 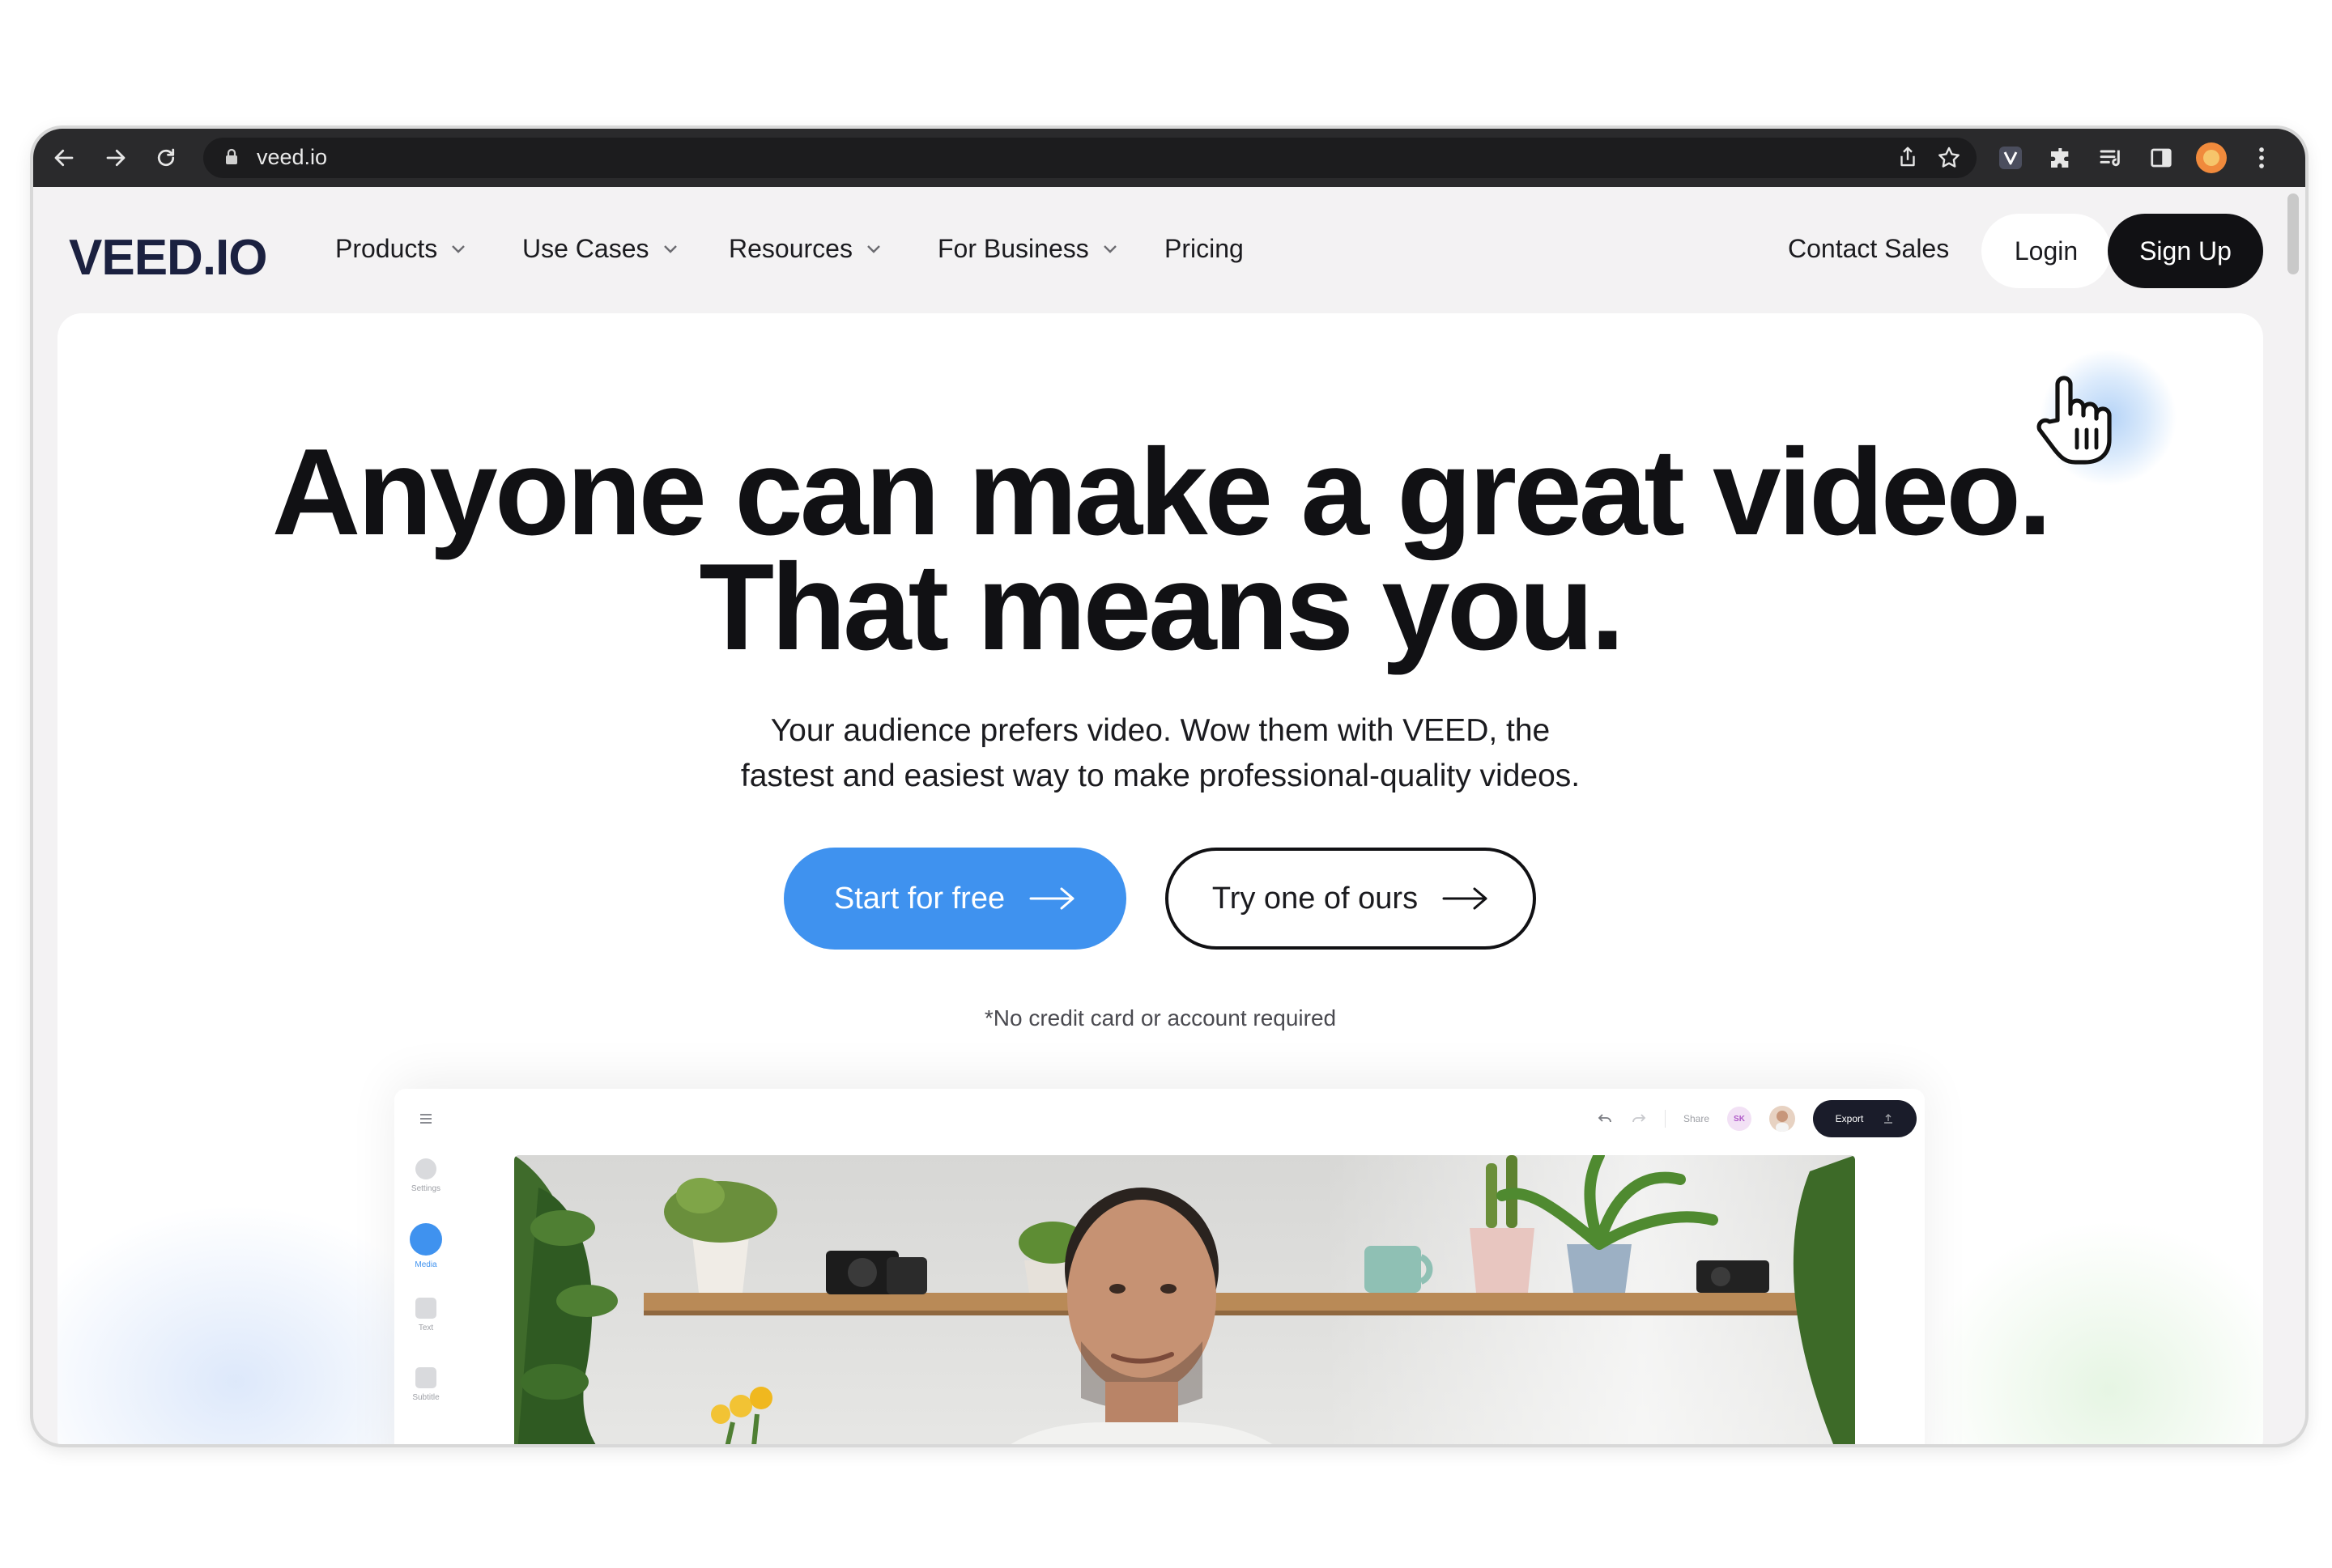 I want to click on cta-label: Try one of ours, so click(x=1315, y=898).